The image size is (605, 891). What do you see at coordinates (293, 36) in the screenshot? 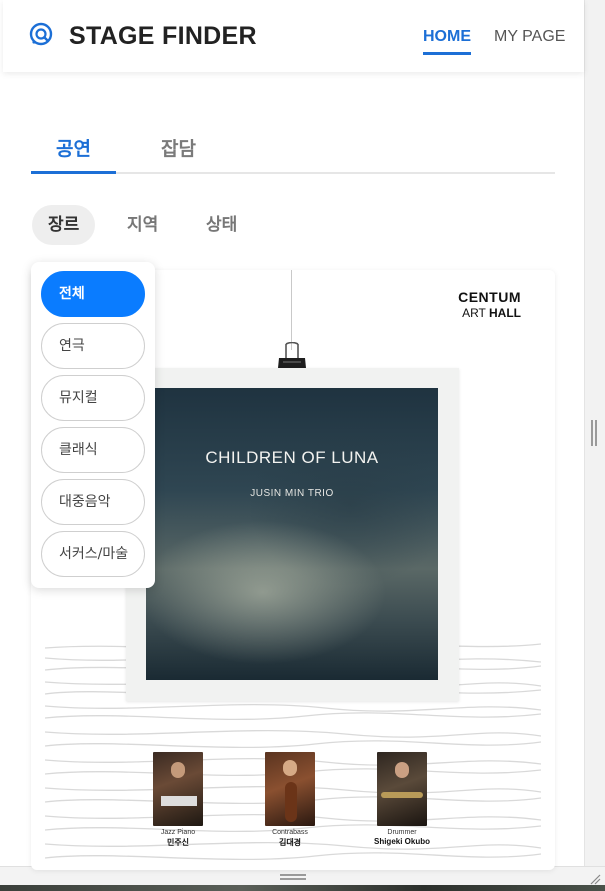
I see `app-header: STAGE FINDER HOME MY PAGE` at bounding box center [293, 36].